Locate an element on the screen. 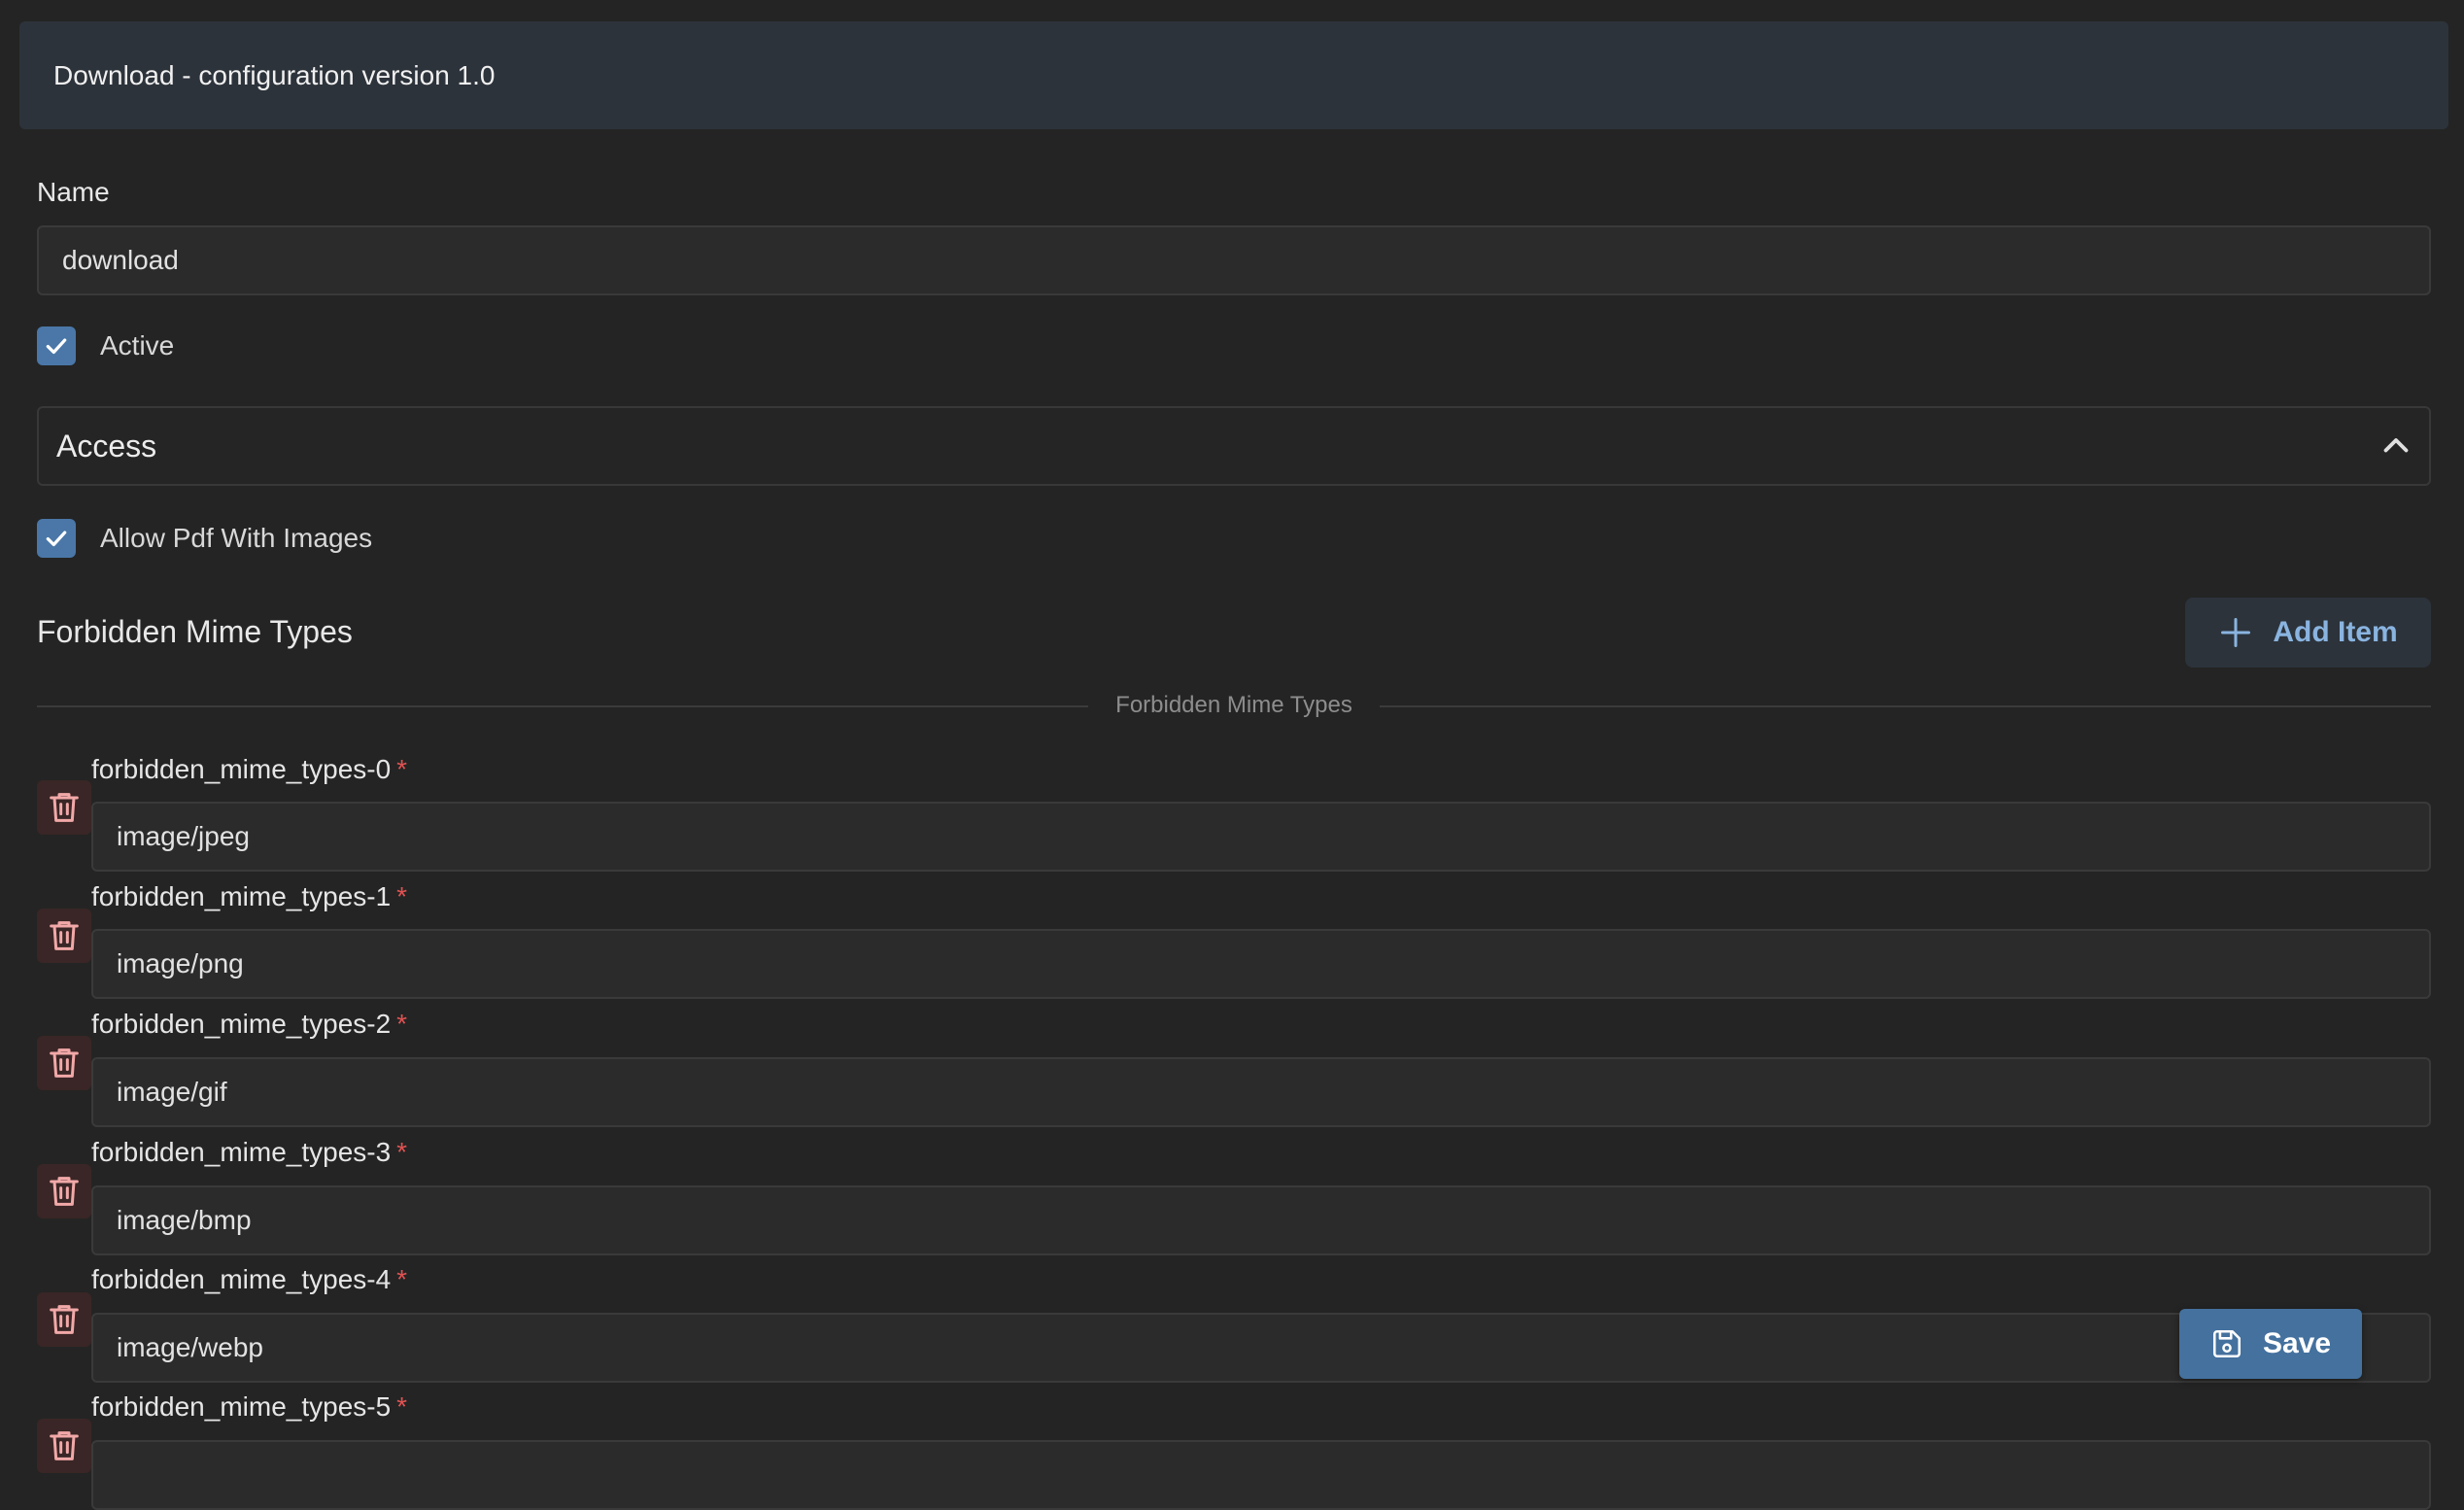  save-label: Save is located at coordinates (2297, 1343).